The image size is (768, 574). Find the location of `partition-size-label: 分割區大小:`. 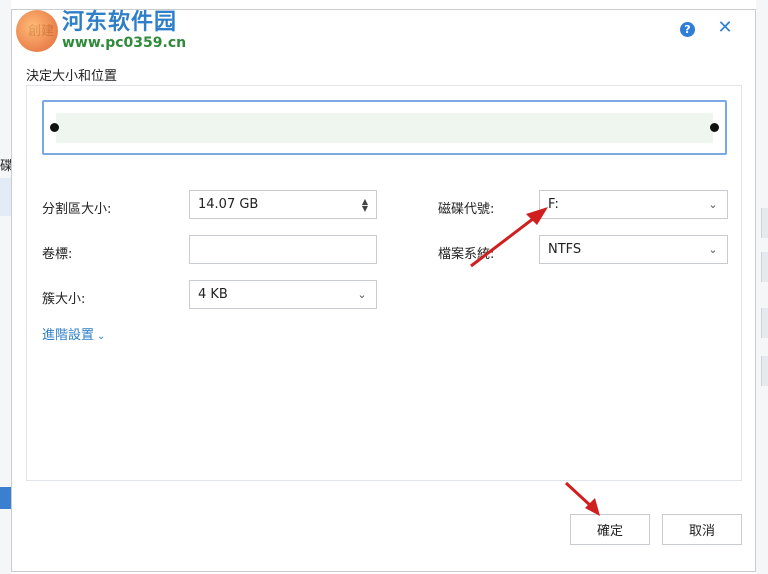

partition-size-label: 分割區大小: is located at coordinates (77, 209).